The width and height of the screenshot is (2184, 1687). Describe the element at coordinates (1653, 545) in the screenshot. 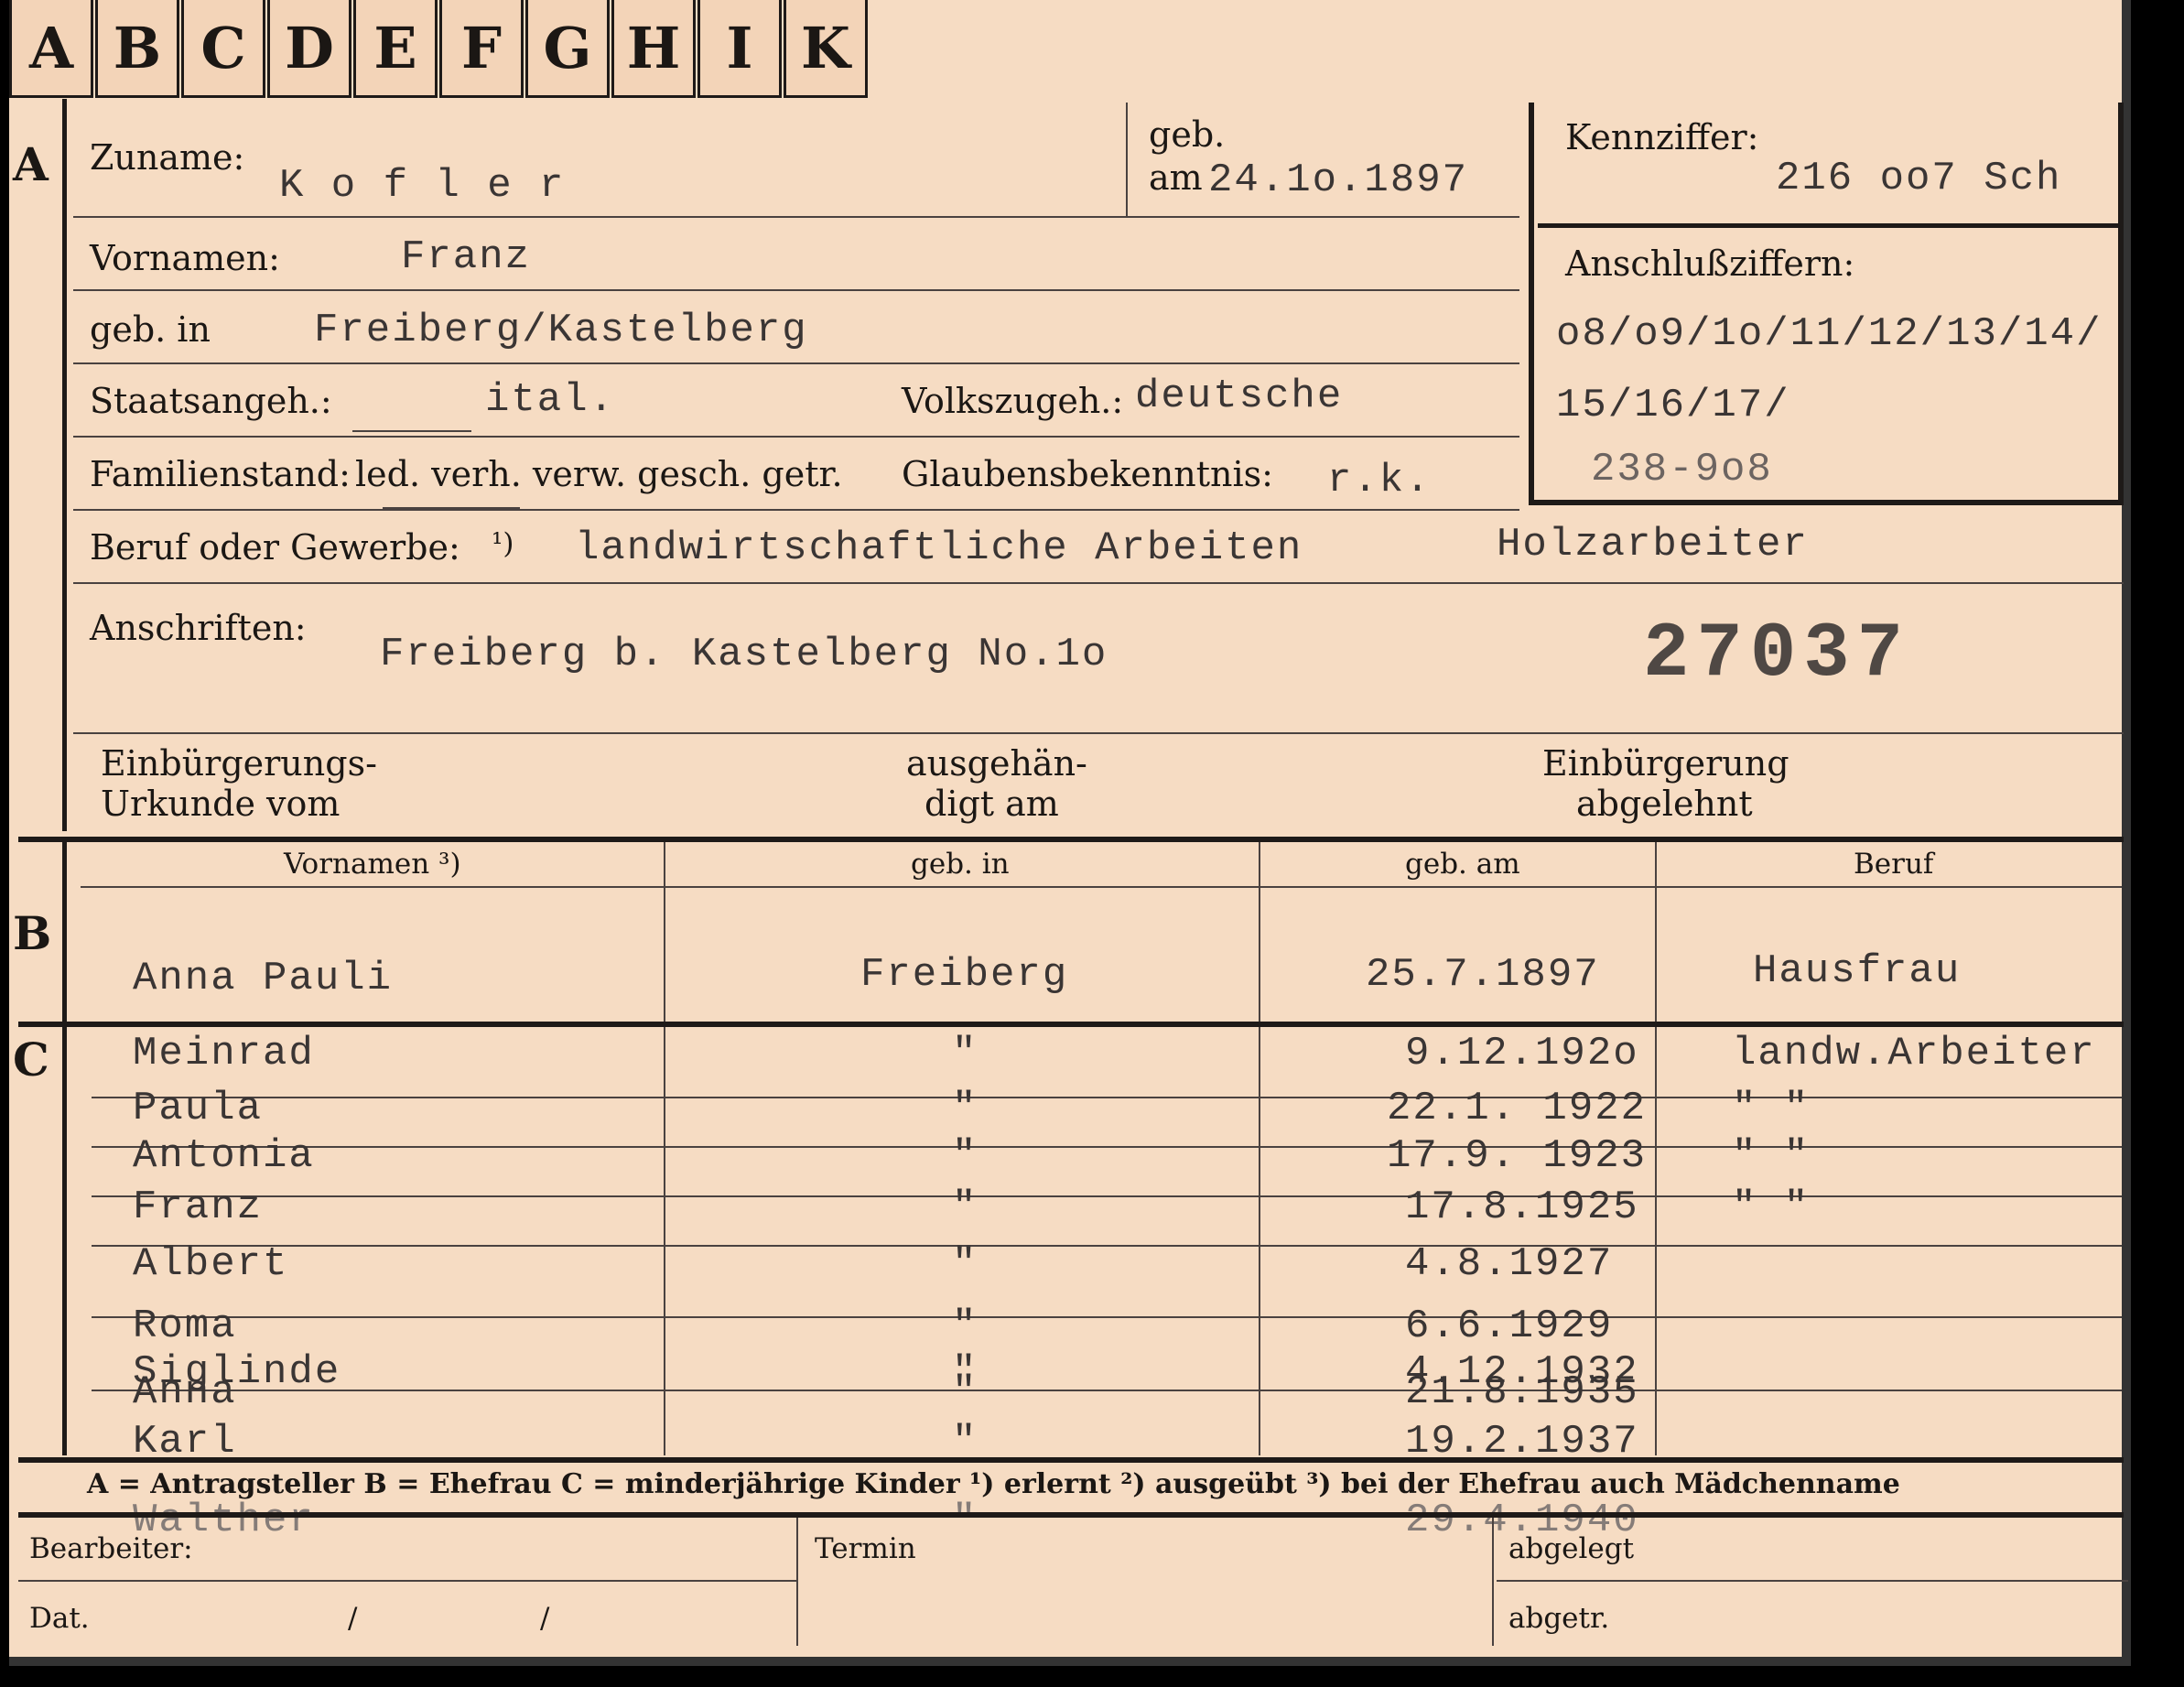

I see `profession-value-2: Holzarbeiter` at that location.